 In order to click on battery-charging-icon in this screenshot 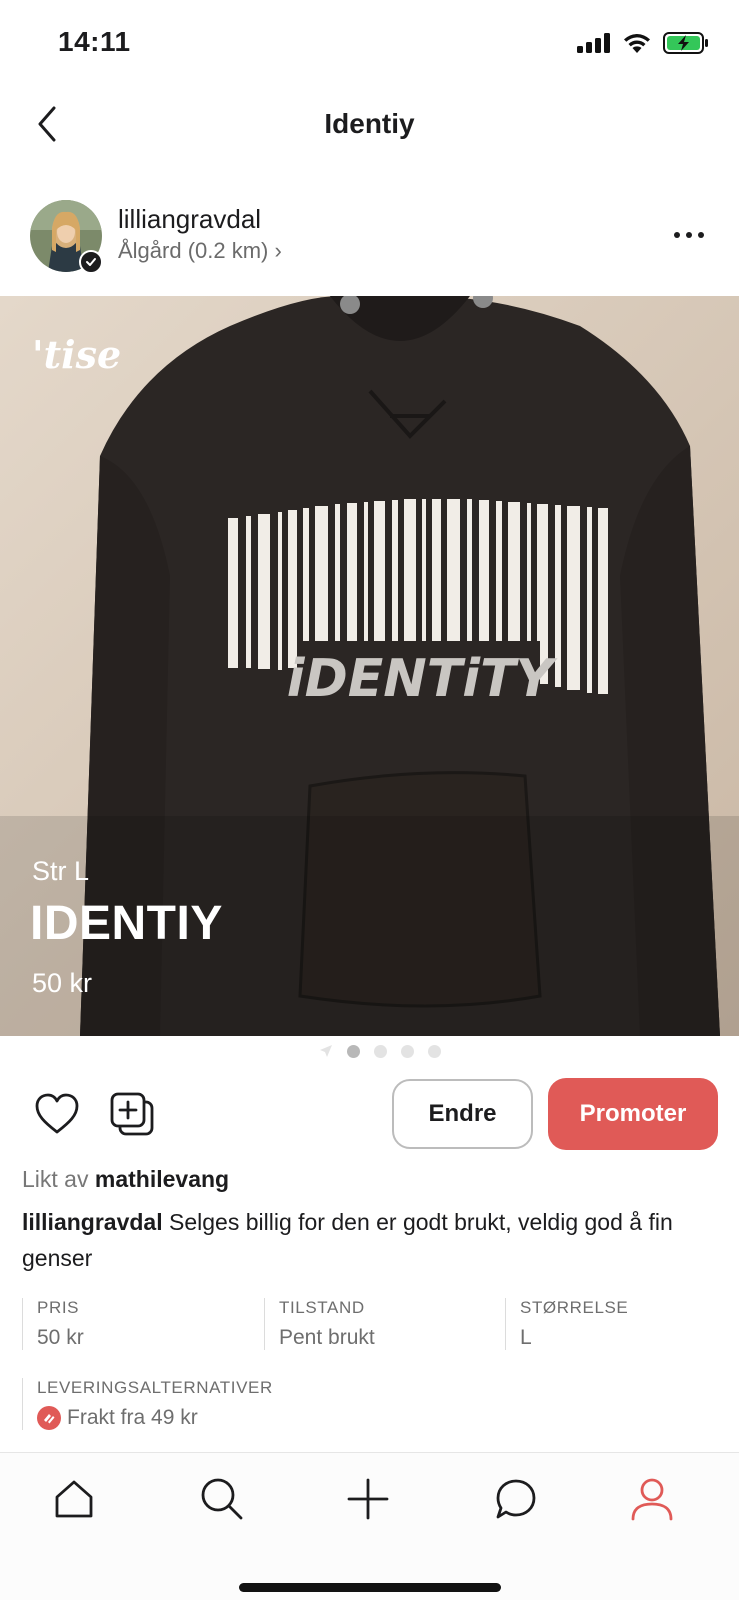, I will do `click(685, 43)`.